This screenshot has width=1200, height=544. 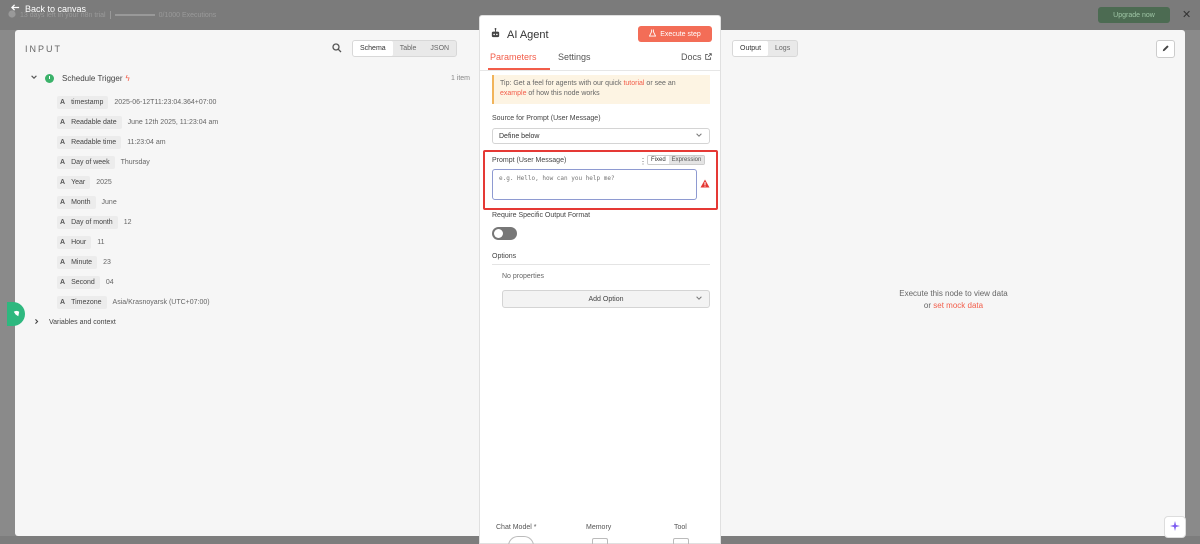 I want to click on upgrade-button: Upgrade now, so click(x=1134, y=15).